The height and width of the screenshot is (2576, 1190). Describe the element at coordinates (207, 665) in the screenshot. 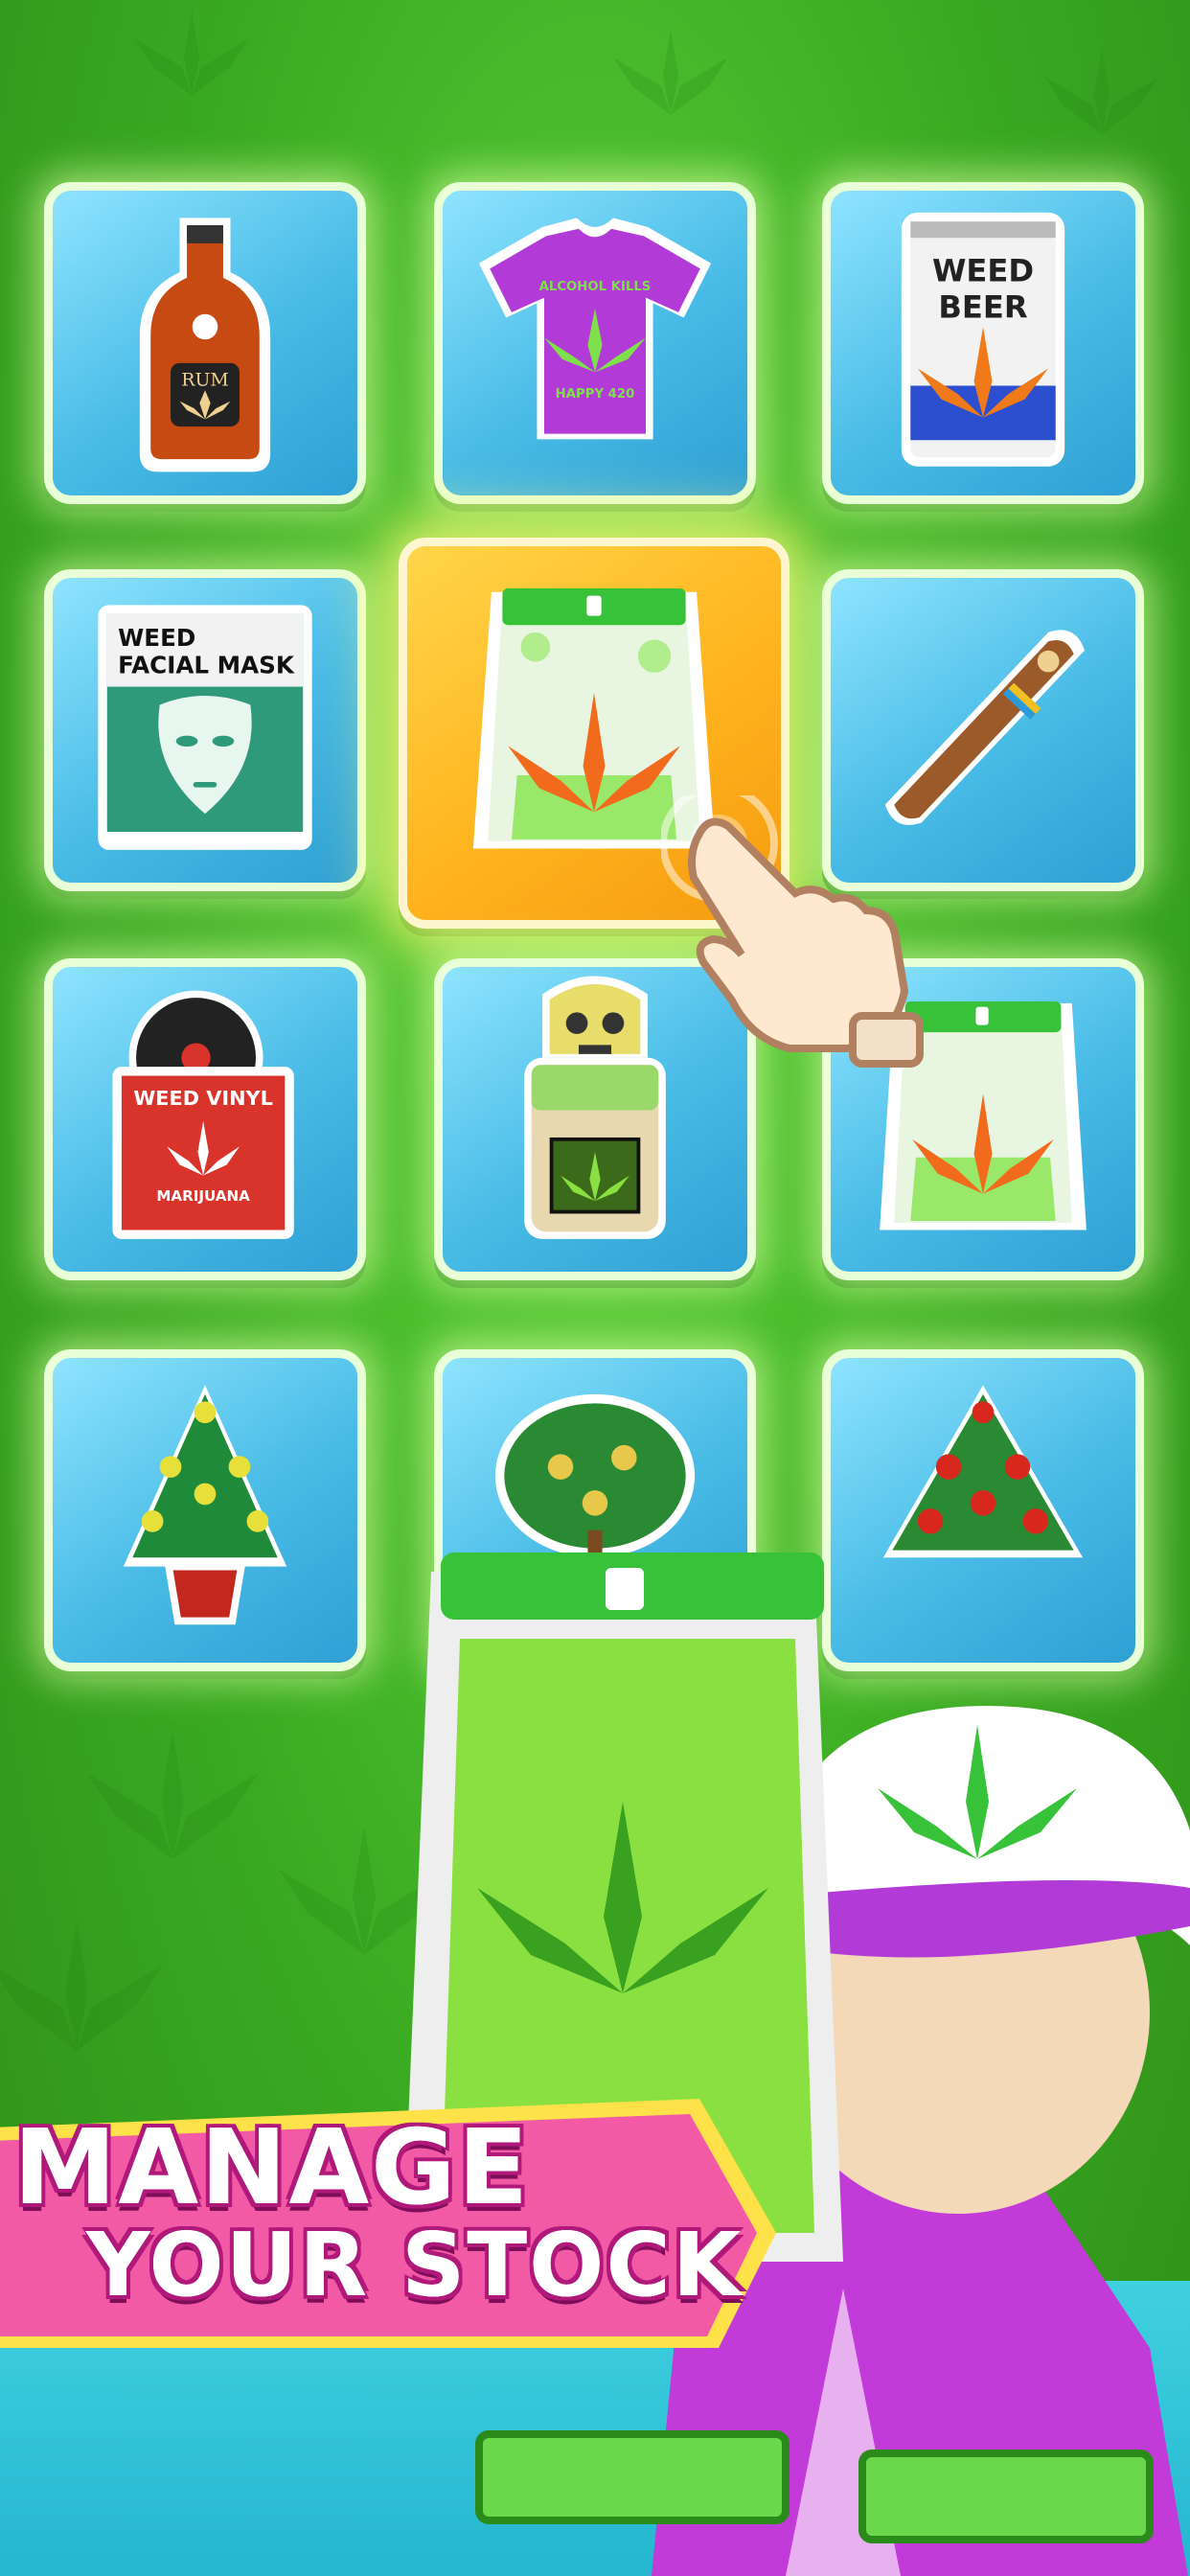

I see `svg-text: FACIAL MASK` at that location.